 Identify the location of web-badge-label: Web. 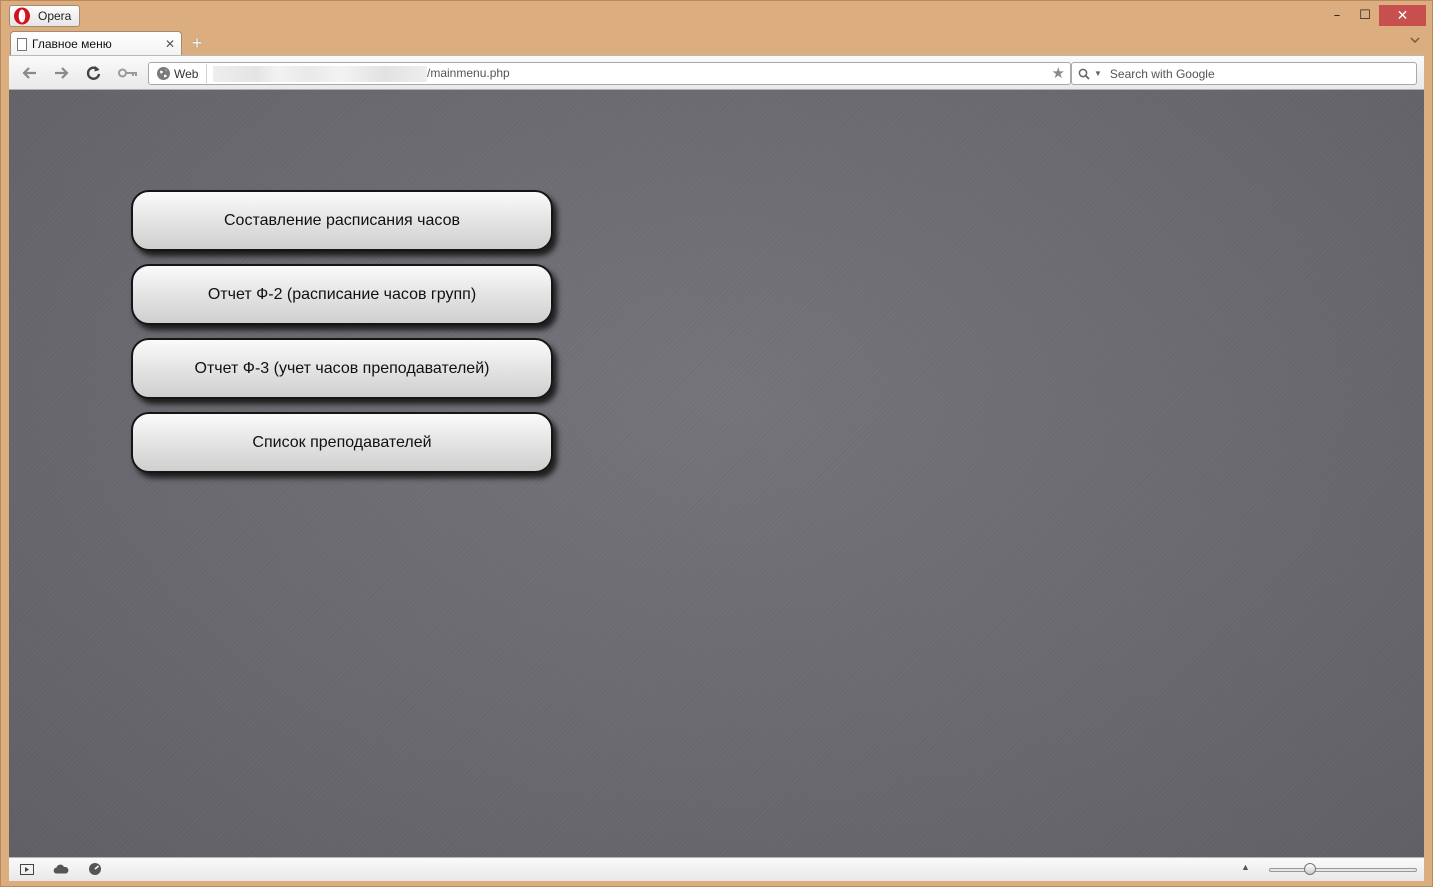
(186, 73).